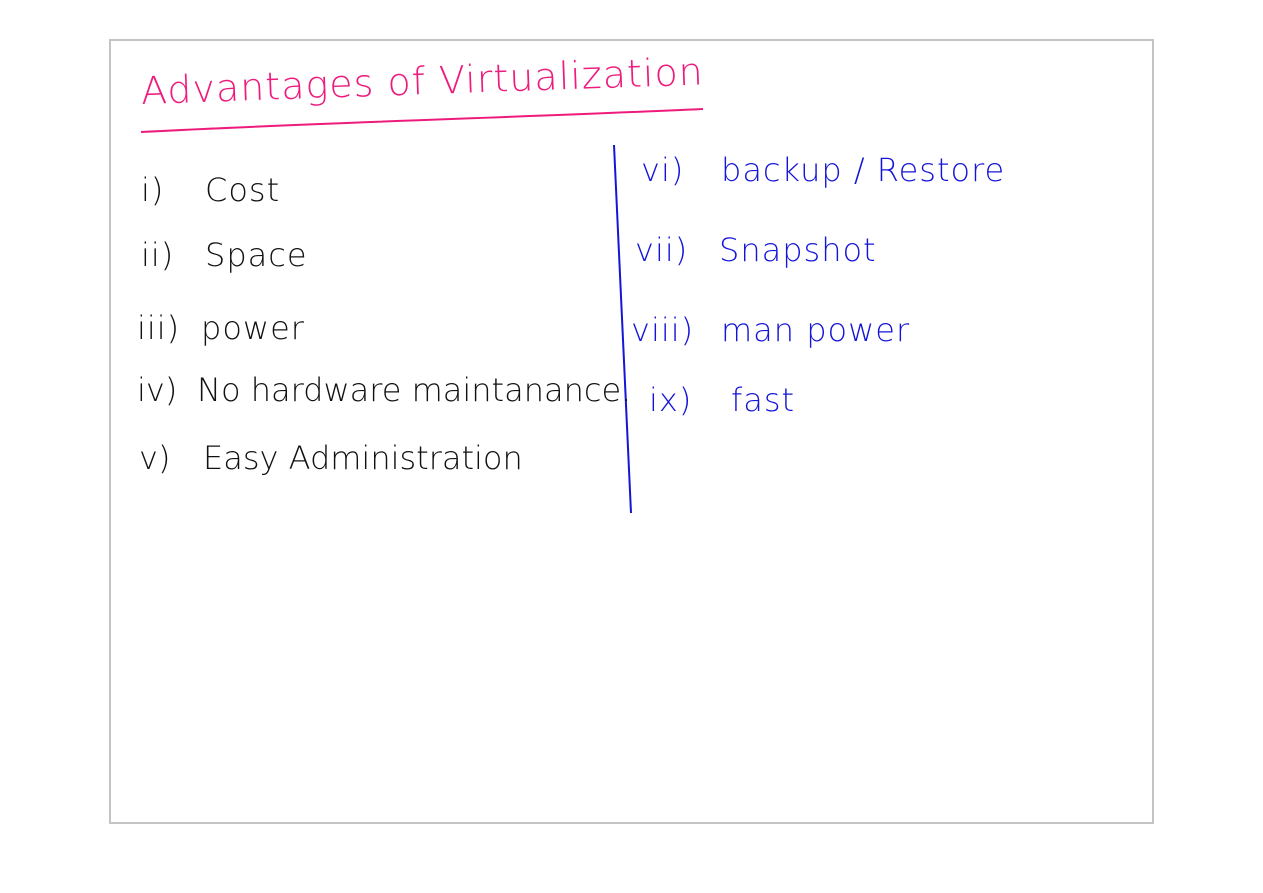 This screenshot has width=1263, height=893. What do you see at coordinates (157, 390) in the screenshot?
I see `item-number: iv)` at bounding box center [157, 390].